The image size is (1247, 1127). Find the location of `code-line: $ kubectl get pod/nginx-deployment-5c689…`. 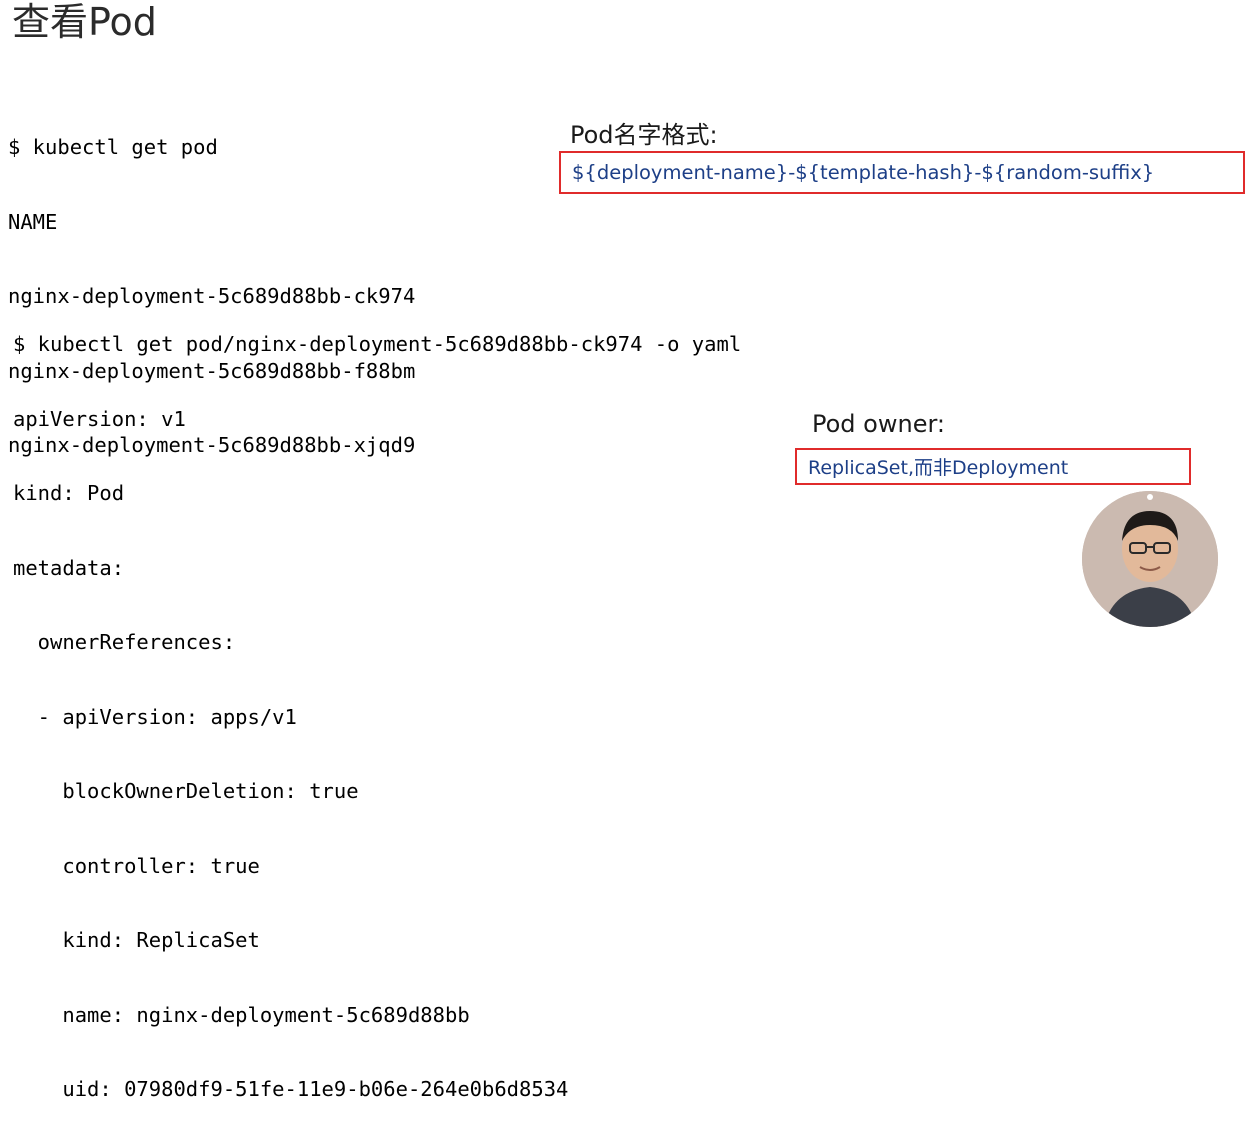

code-line: $ kubectl get pod/nginx-deployment-5c689… is located at coordinates (377, 344).